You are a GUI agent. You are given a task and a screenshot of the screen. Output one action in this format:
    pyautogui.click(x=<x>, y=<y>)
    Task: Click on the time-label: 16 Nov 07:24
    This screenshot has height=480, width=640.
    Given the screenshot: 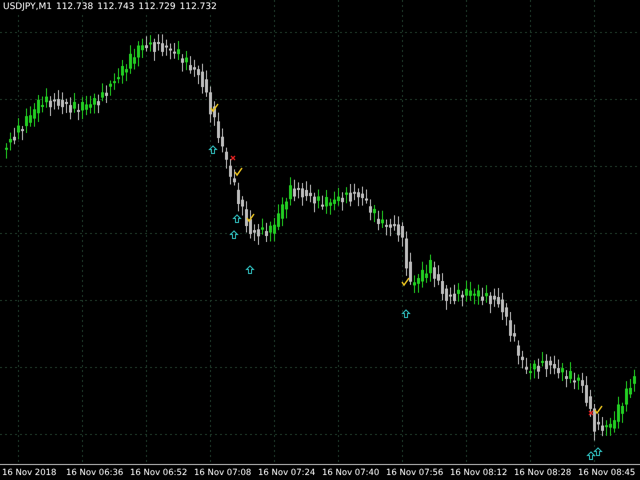 What is the action you would take?
    pyautogui.click(x=287, y=473)
    